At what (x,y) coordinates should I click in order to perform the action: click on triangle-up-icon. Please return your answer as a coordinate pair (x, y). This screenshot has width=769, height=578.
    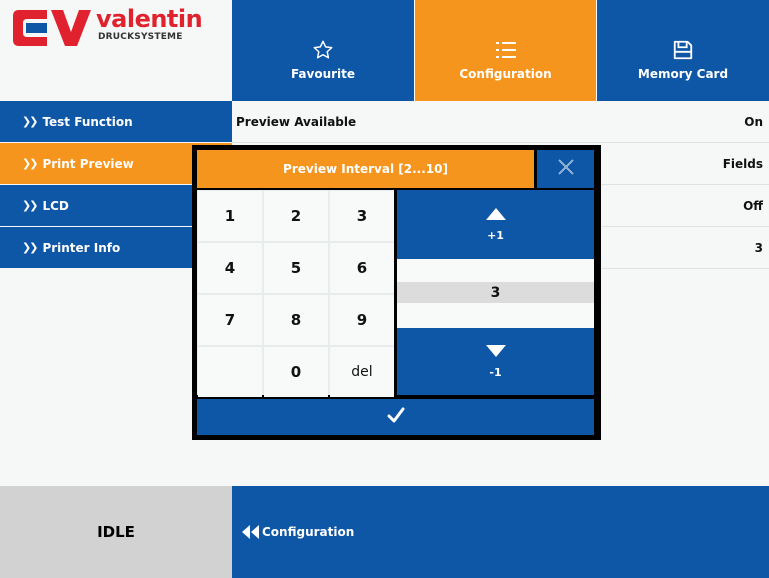
    Looking at the image, I should click on (495, 215).